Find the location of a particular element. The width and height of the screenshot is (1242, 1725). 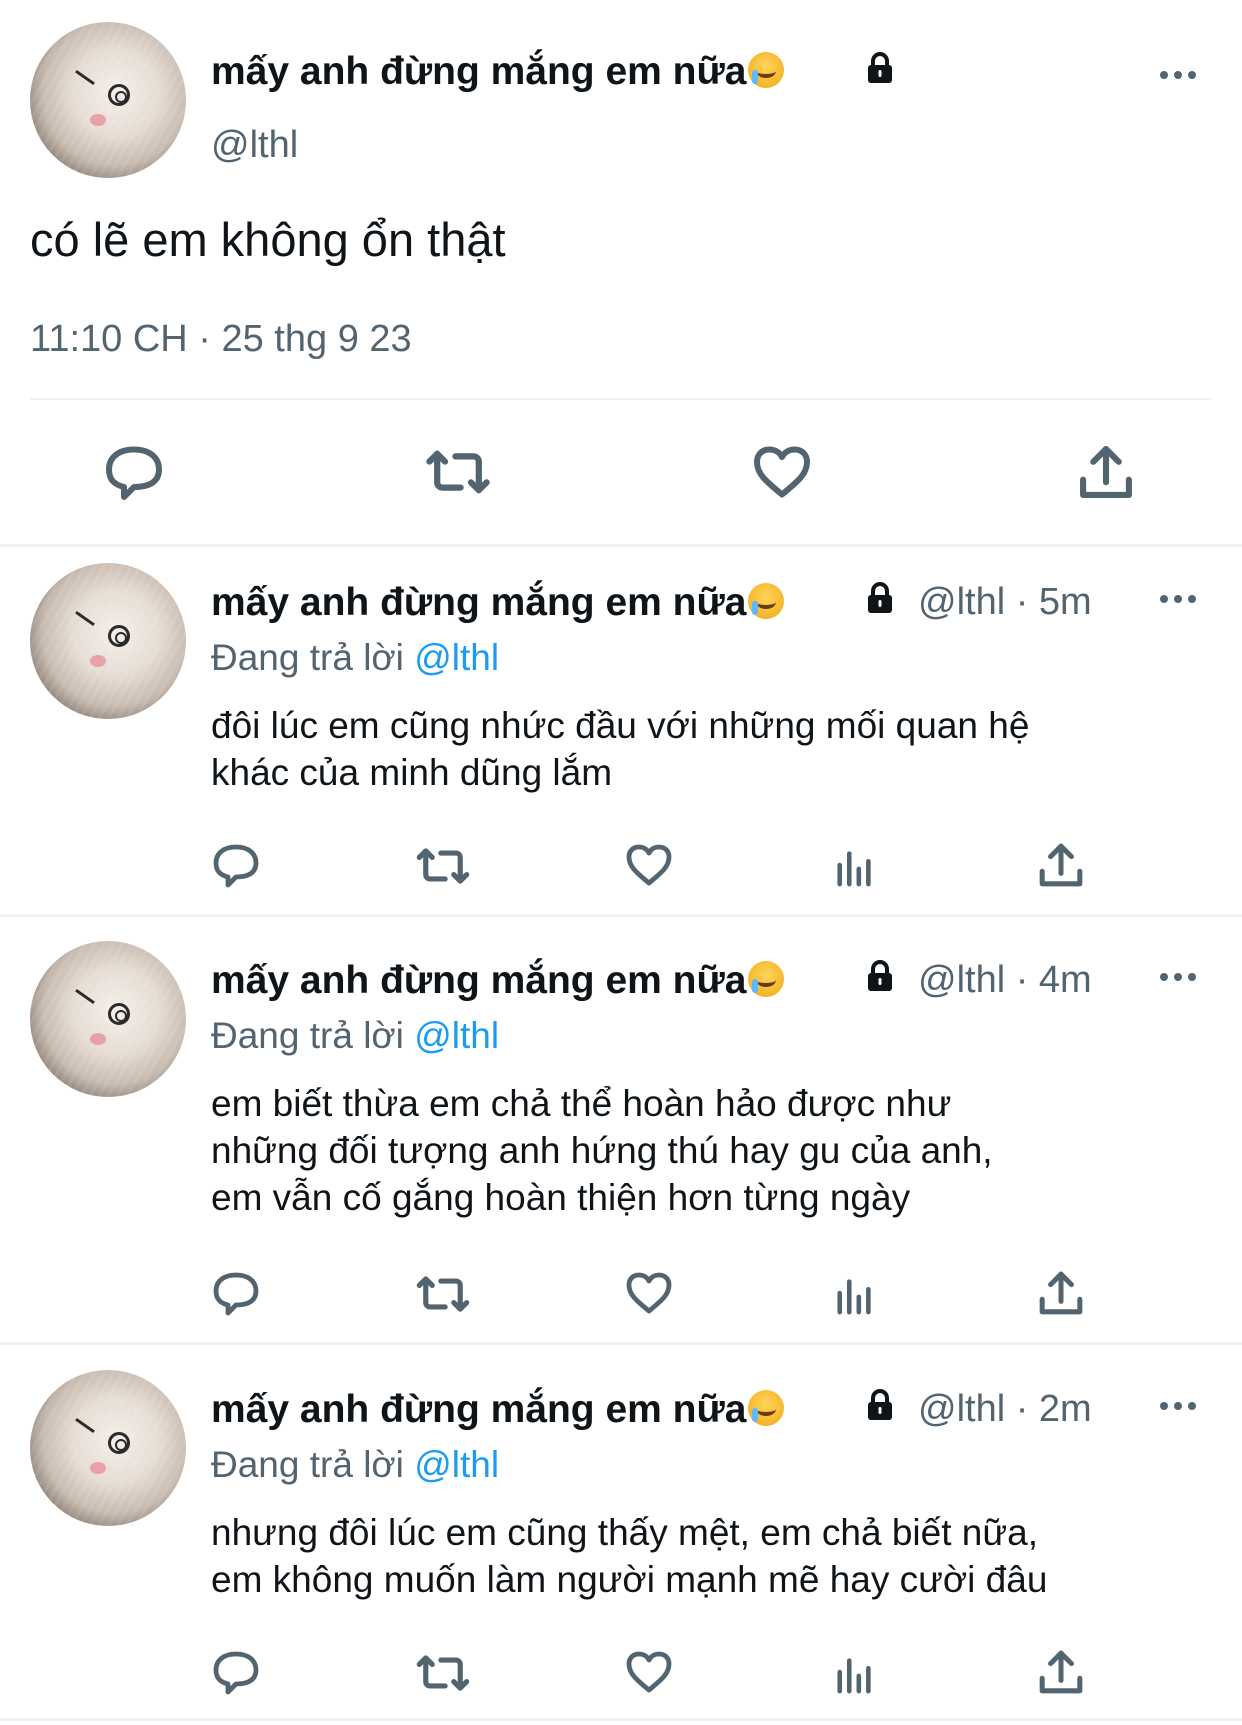

handle: @lthl is located at coordinates (254, 145).